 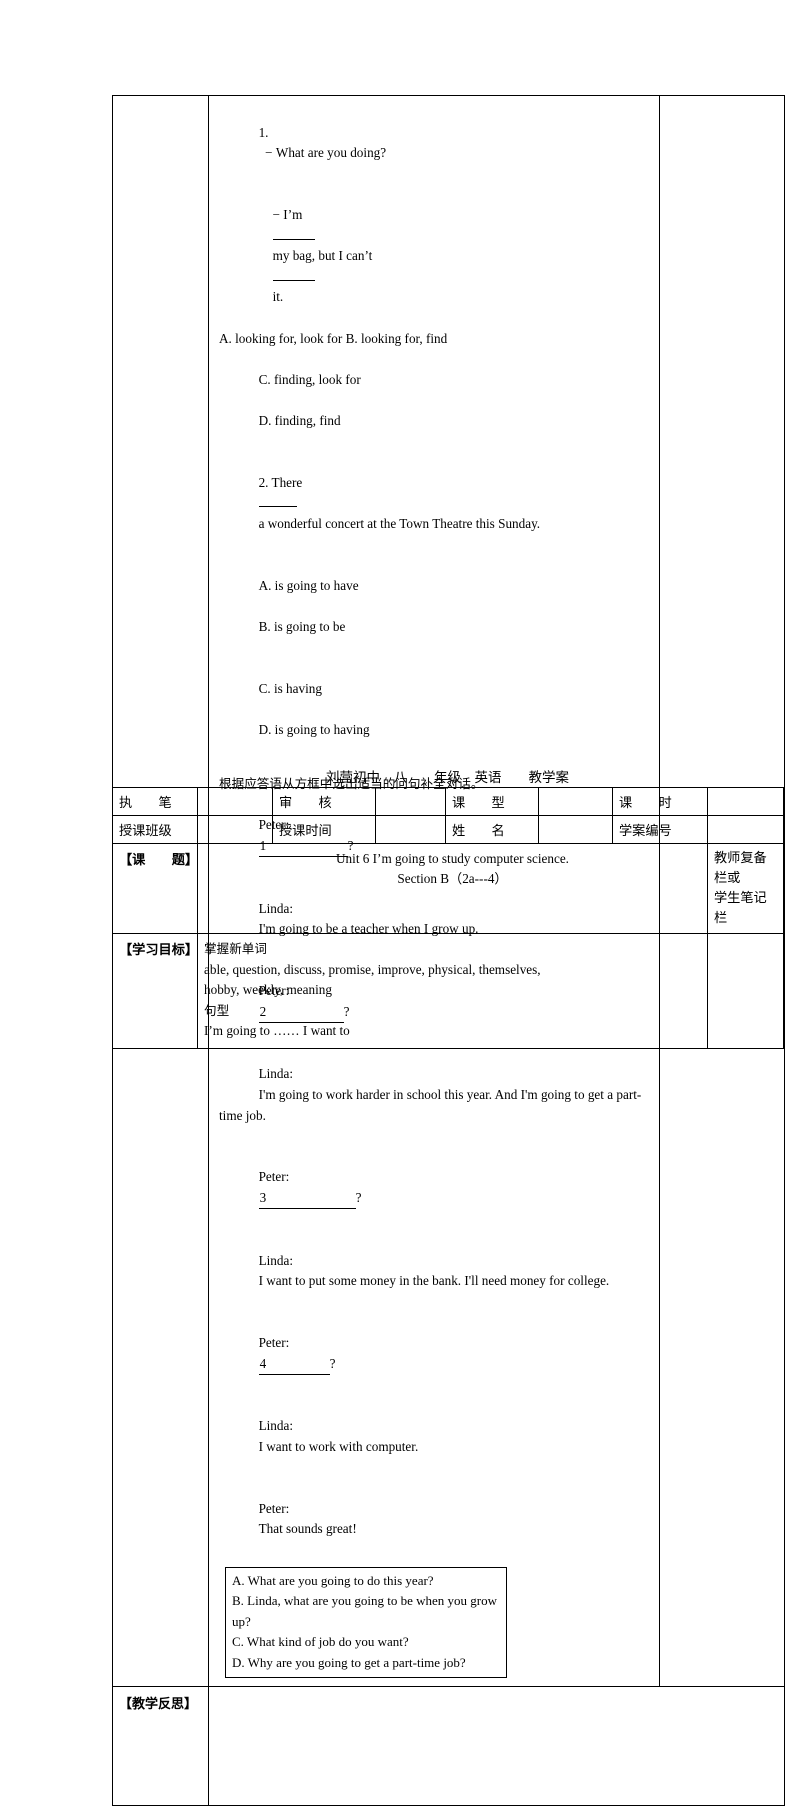 I want to click on dialogue-blank-3: 3, so click(x=307, y=1199).